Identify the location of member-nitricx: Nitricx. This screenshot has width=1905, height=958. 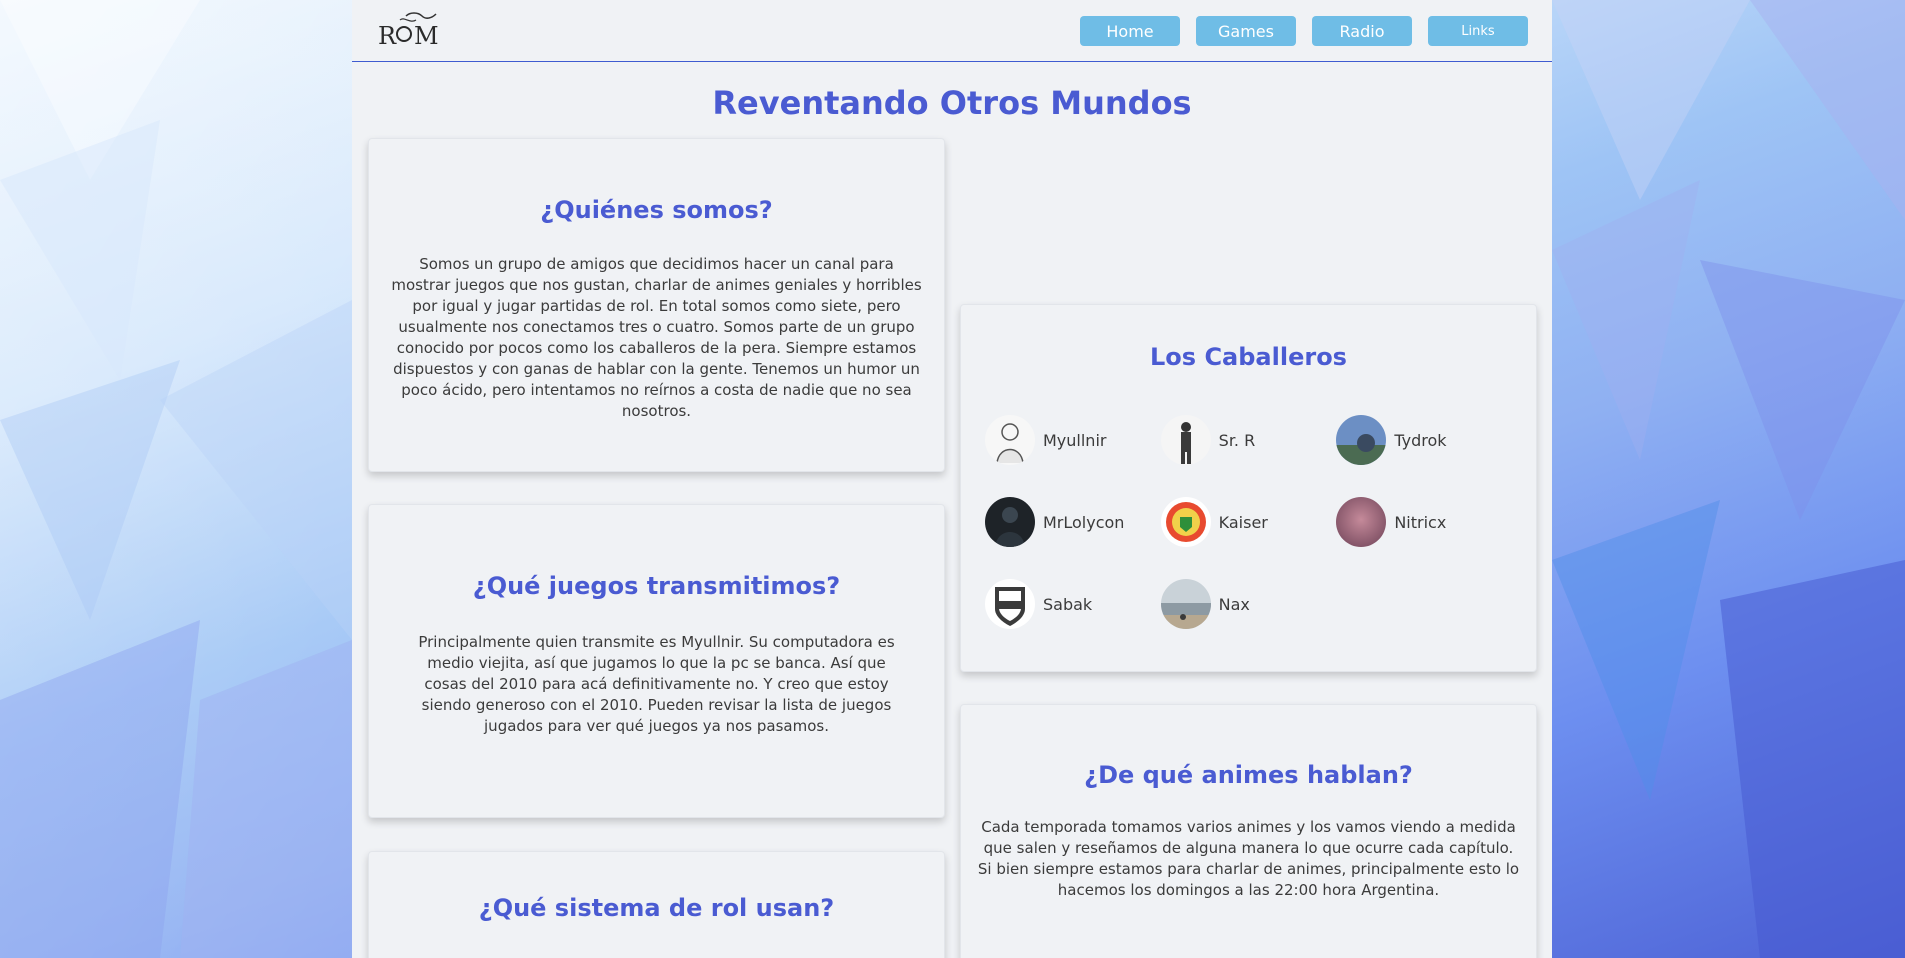
(1424, 522).